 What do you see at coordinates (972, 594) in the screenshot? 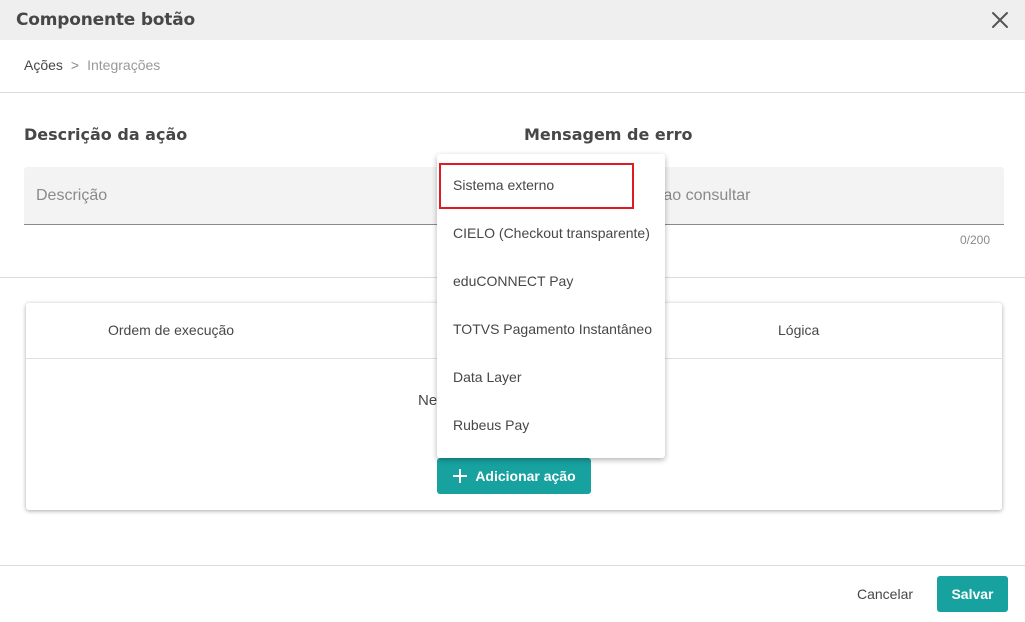
I see `save-button: Salvar` at bounding box center [972, 594].